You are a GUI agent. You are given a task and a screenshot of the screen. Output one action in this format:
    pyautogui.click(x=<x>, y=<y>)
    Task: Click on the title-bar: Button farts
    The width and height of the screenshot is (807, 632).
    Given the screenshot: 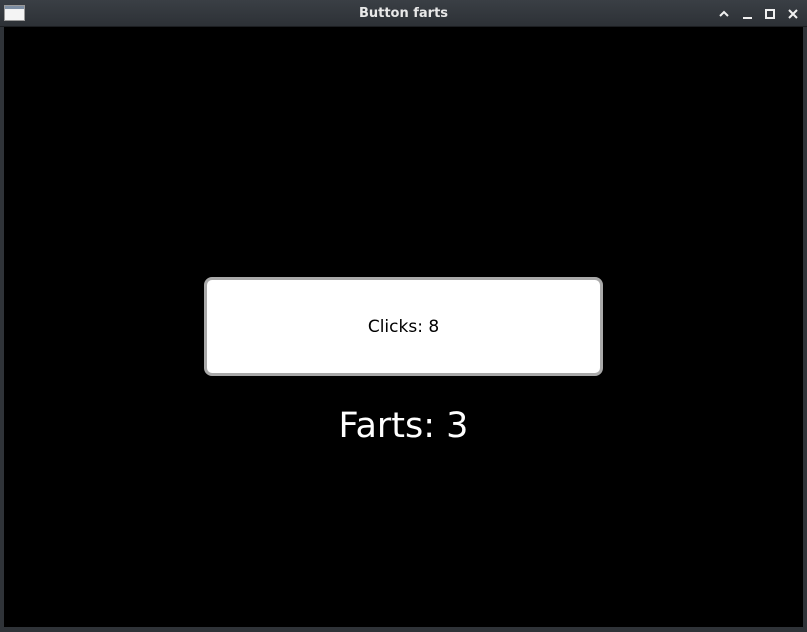 What is the action you would take?
    pyautogui.click(x=403, y=13)
    